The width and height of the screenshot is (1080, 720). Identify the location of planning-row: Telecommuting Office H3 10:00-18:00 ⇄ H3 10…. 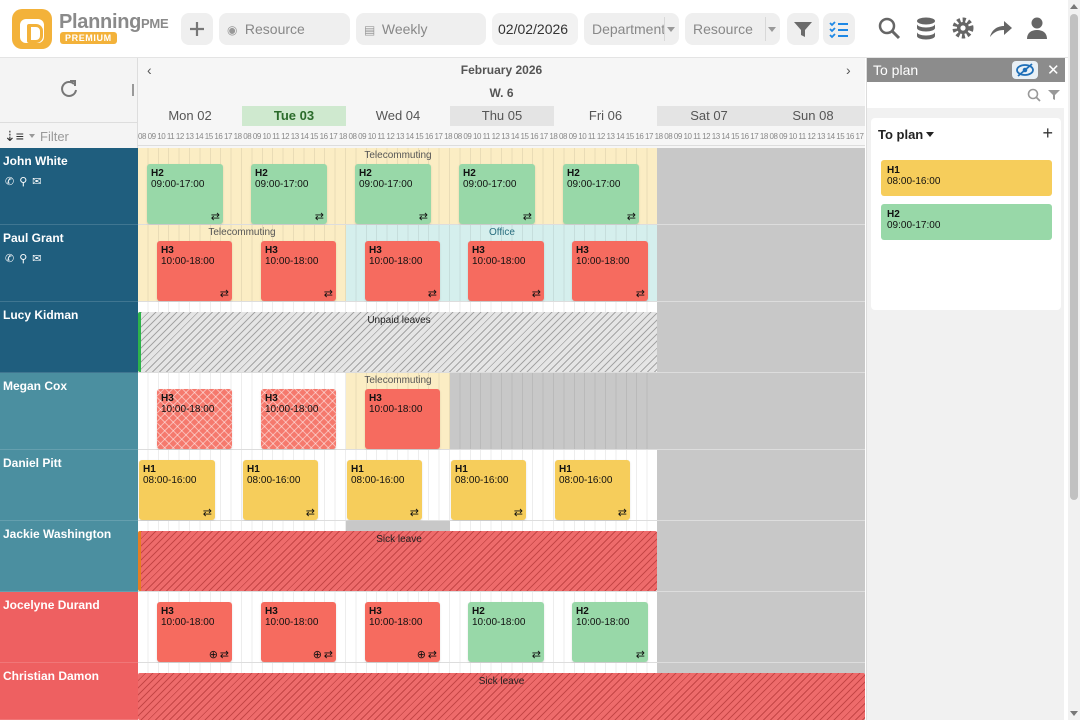
(501, 263).